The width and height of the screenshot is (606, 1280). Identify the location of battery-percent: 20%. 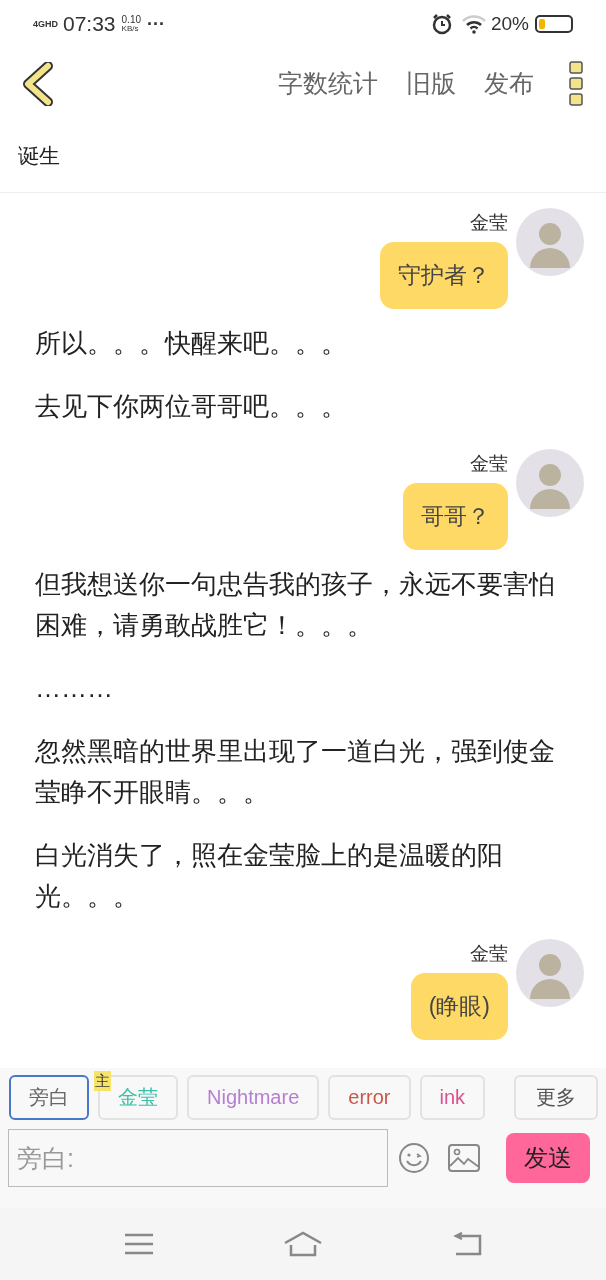
(509, 23).